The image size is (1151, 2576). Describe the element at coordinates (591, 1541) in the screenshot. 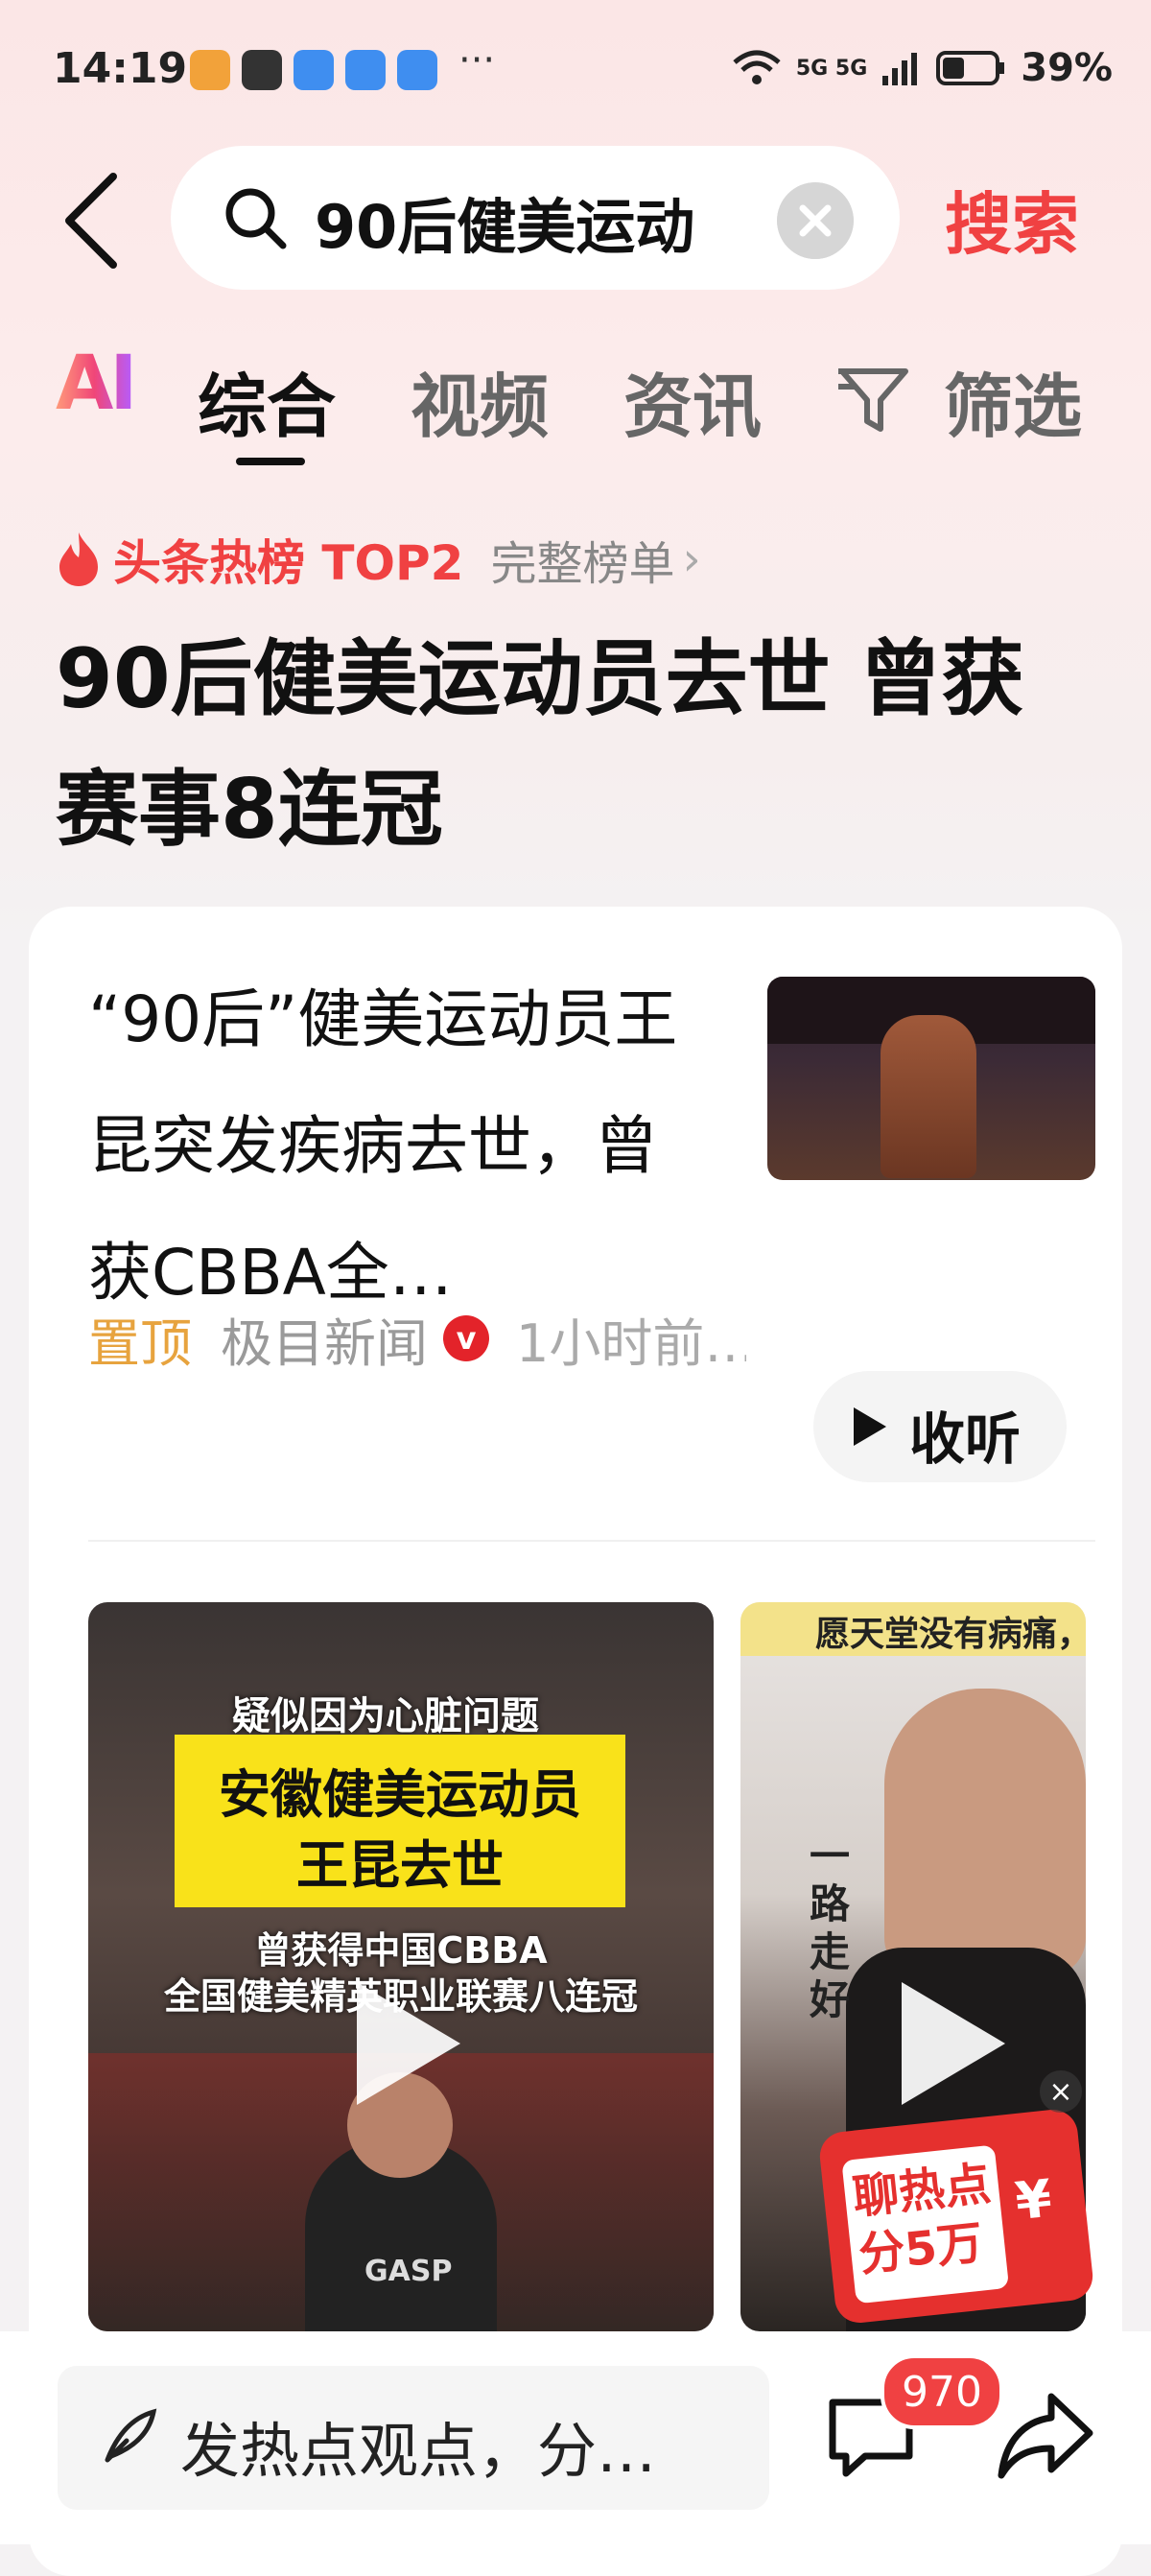

I see `divider` at that location.